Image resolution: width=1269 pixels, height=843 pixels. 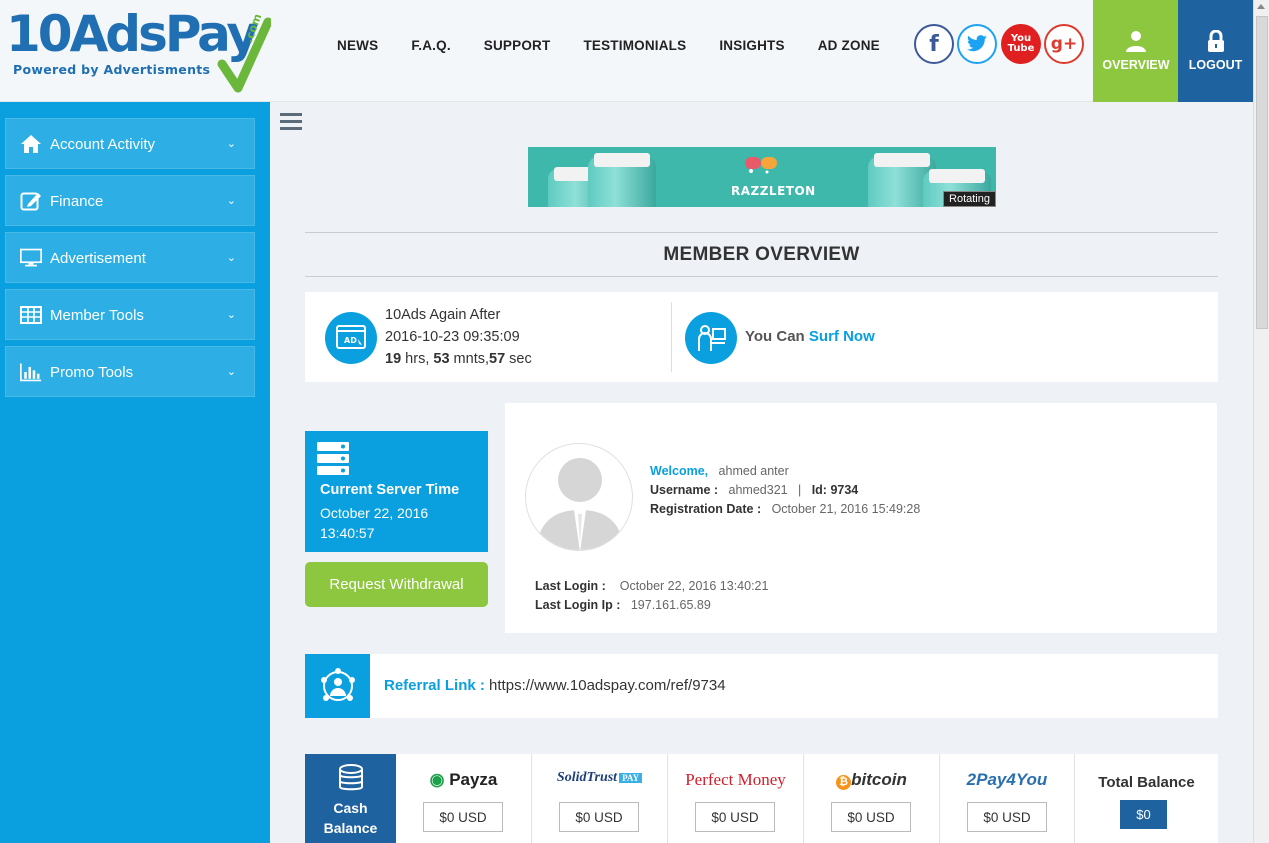 What do you see at coordinates (1064, 44) in the screenshot?
I see `google-plus-icon: g+` at bounding box center [1064, 44].